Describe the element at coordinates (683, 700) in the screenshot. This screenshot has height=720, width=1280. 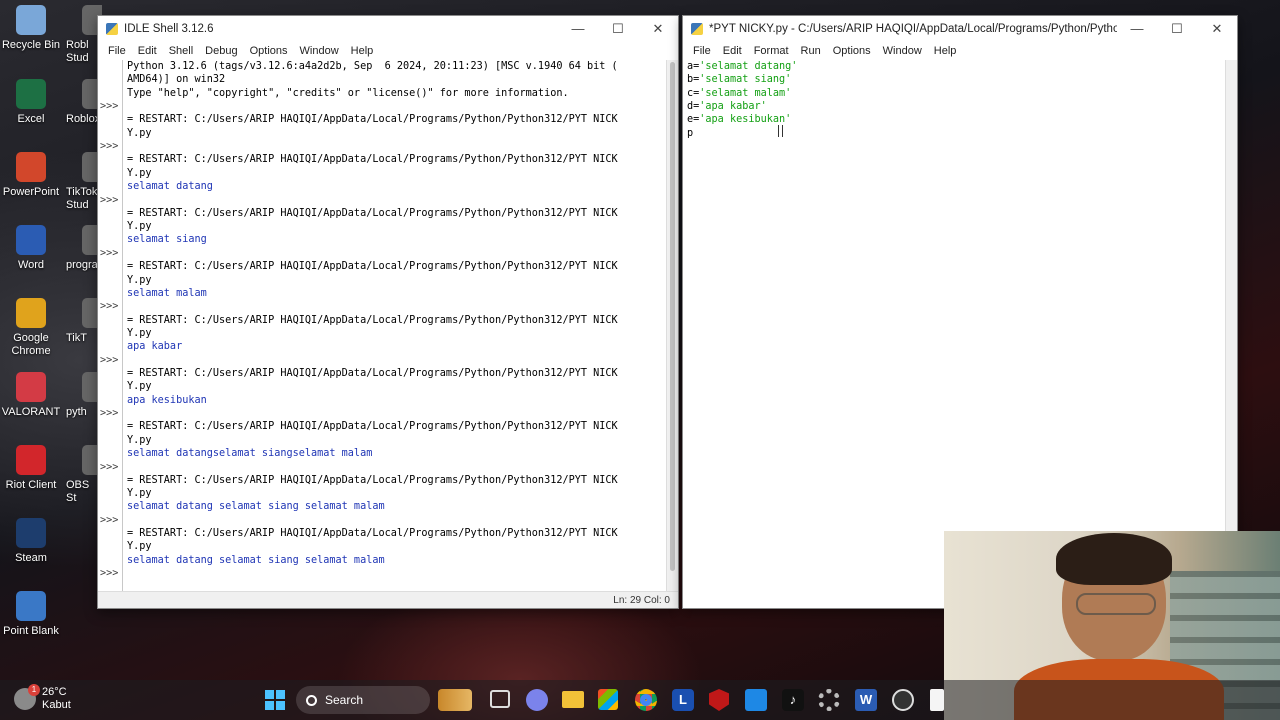
I see `l-app-icon: L` at that location.